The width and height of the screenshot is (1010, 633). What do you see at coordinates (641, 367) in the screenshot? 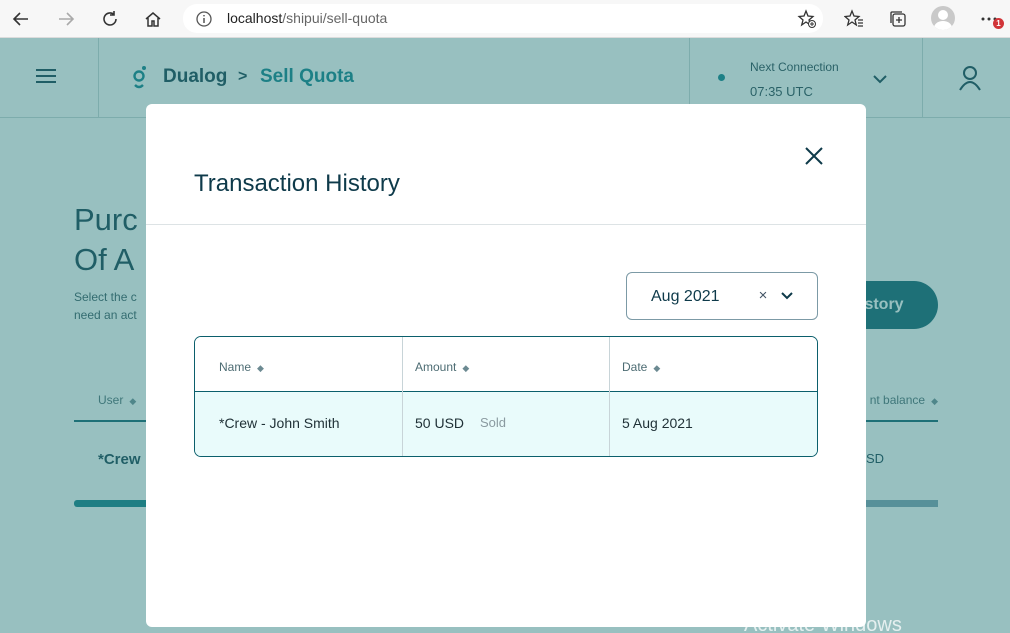
I see `column-header-date: Date ◆` at bounding box center [641, 367].